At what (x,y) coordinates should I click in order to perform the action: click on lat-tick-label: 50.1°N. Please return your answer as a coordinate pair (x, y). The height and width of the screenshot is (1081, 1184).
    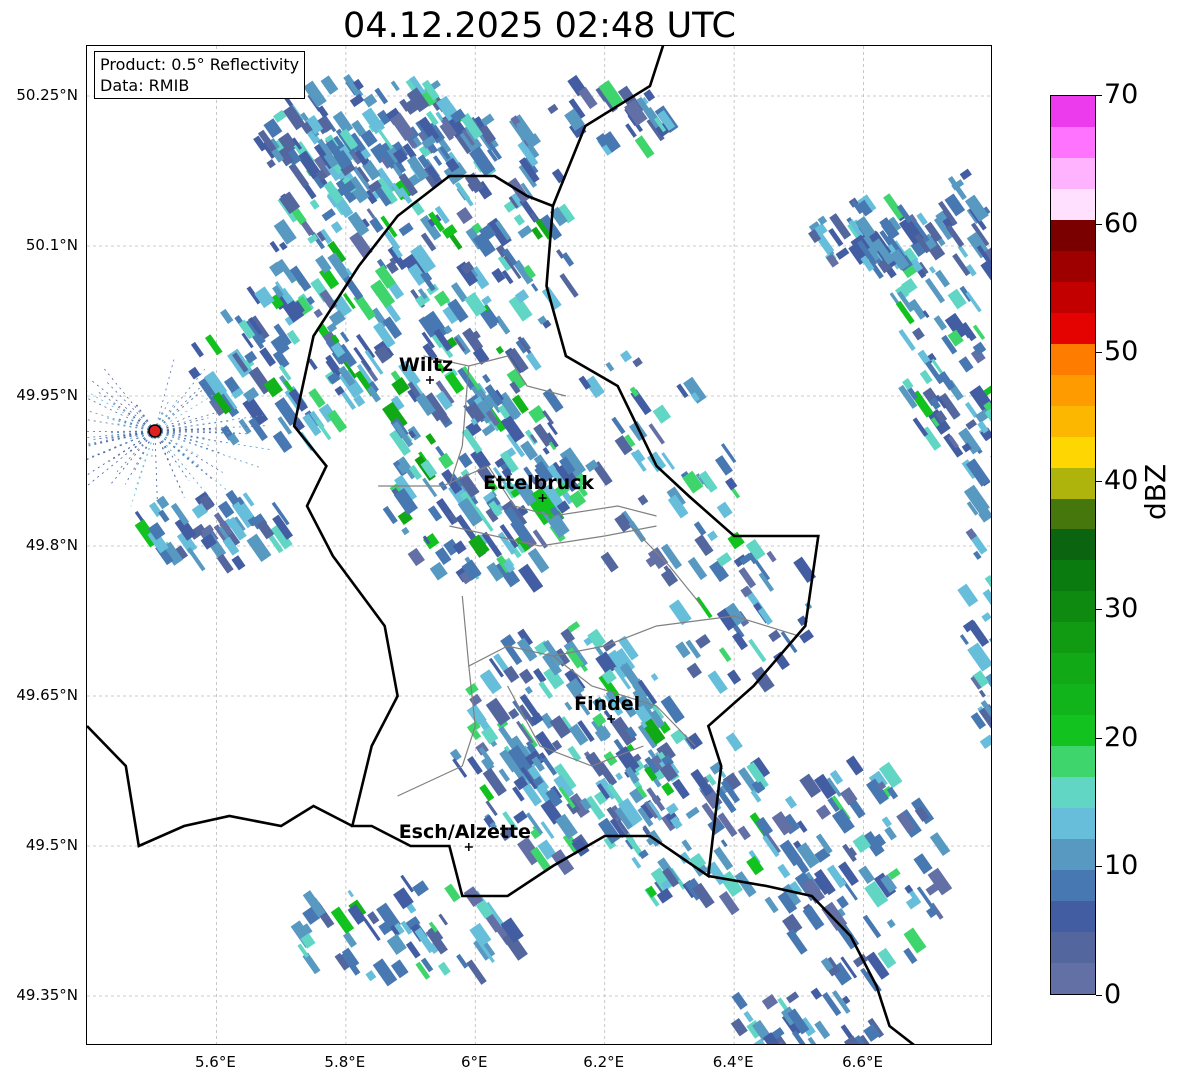
    Looking at the image, I should click on (51, 245).